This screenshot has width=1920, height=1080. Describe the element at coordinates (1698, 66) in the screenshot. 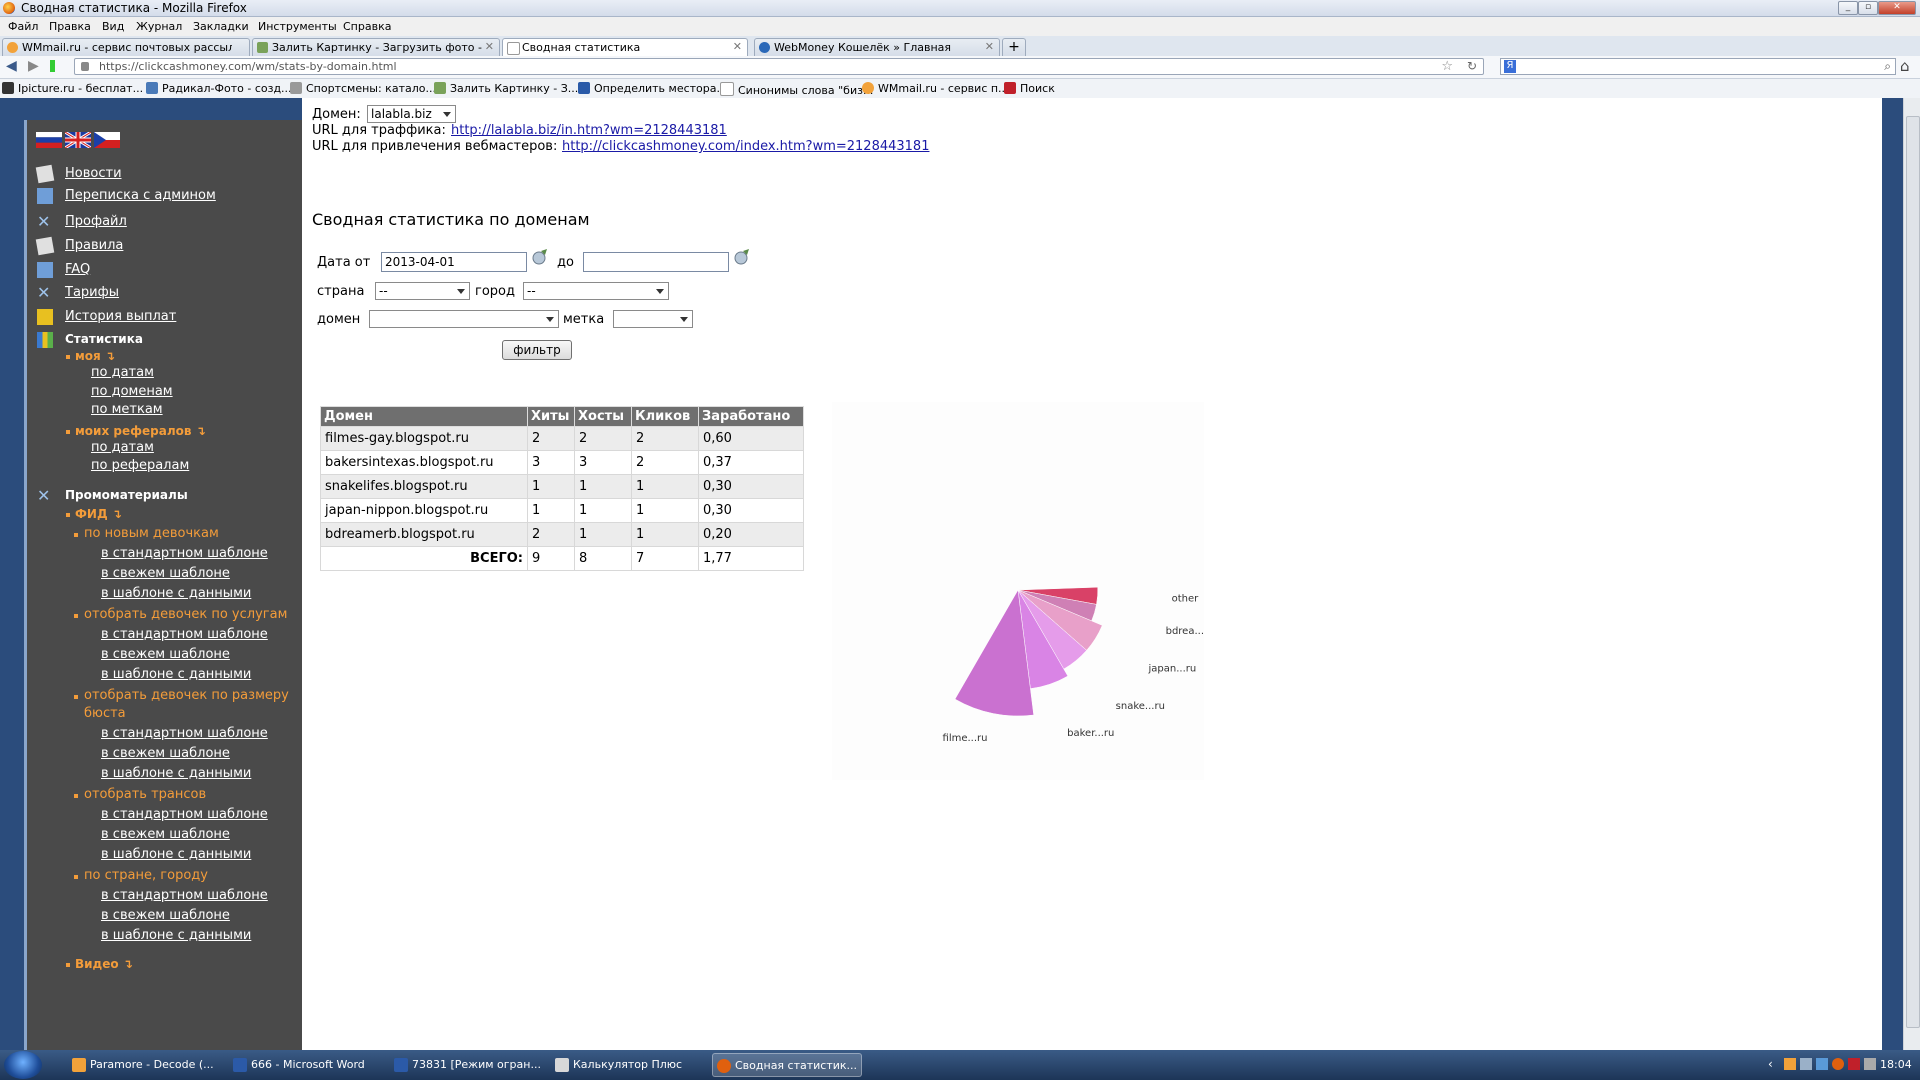

I see `search-input: Я ⌕` at that location.